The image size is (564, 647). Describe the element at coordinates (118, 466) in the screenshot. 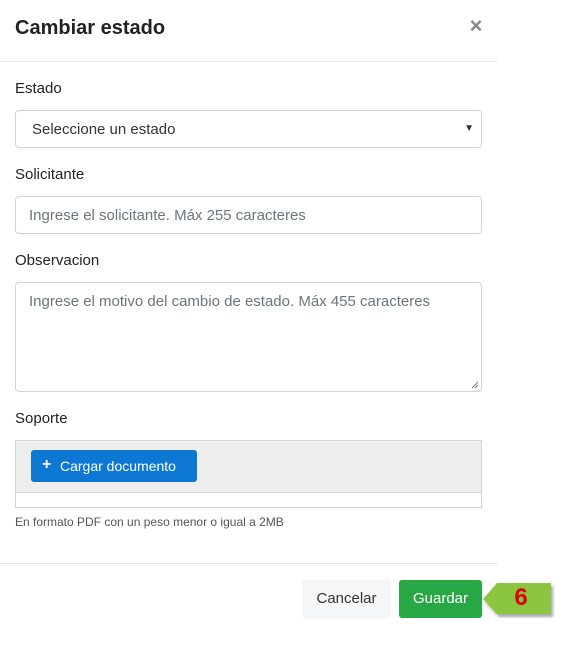

I see `upload-document-label: Cargar documento` at that location.